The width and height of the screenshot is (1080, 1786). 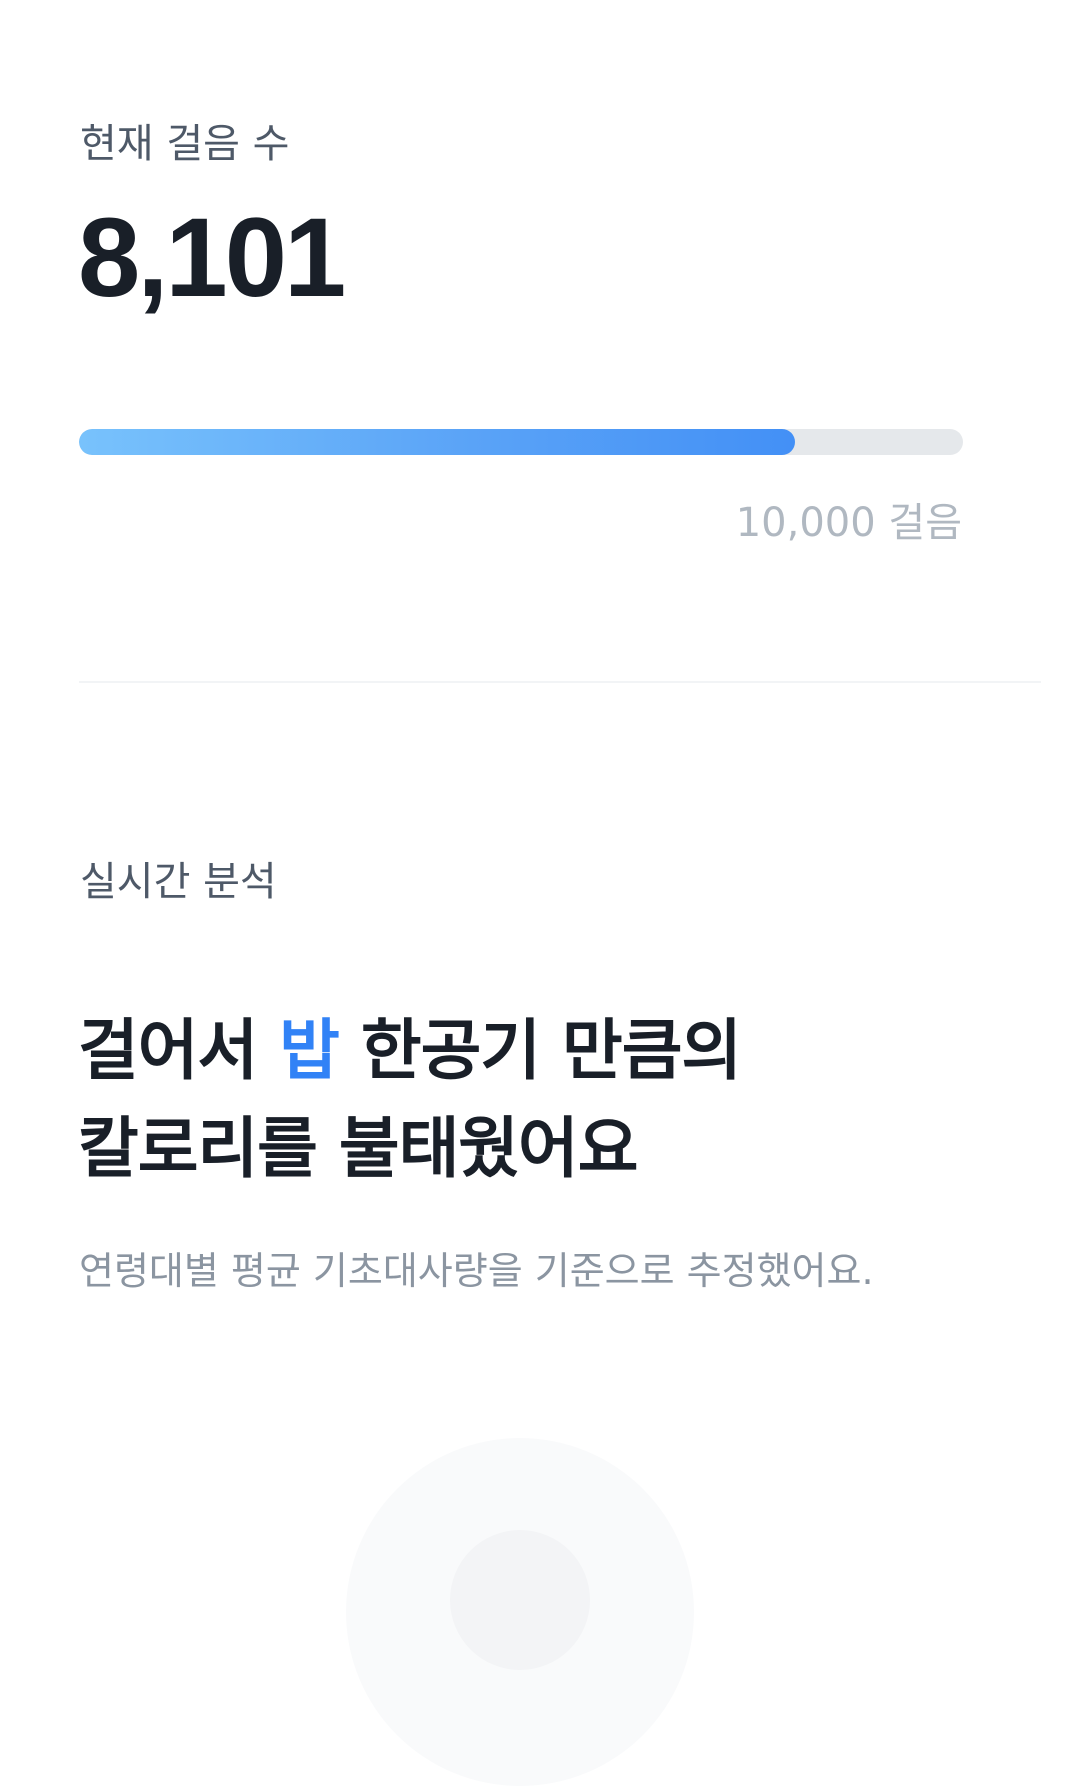 I want to click on section-divider, so click(x=560, y=682).